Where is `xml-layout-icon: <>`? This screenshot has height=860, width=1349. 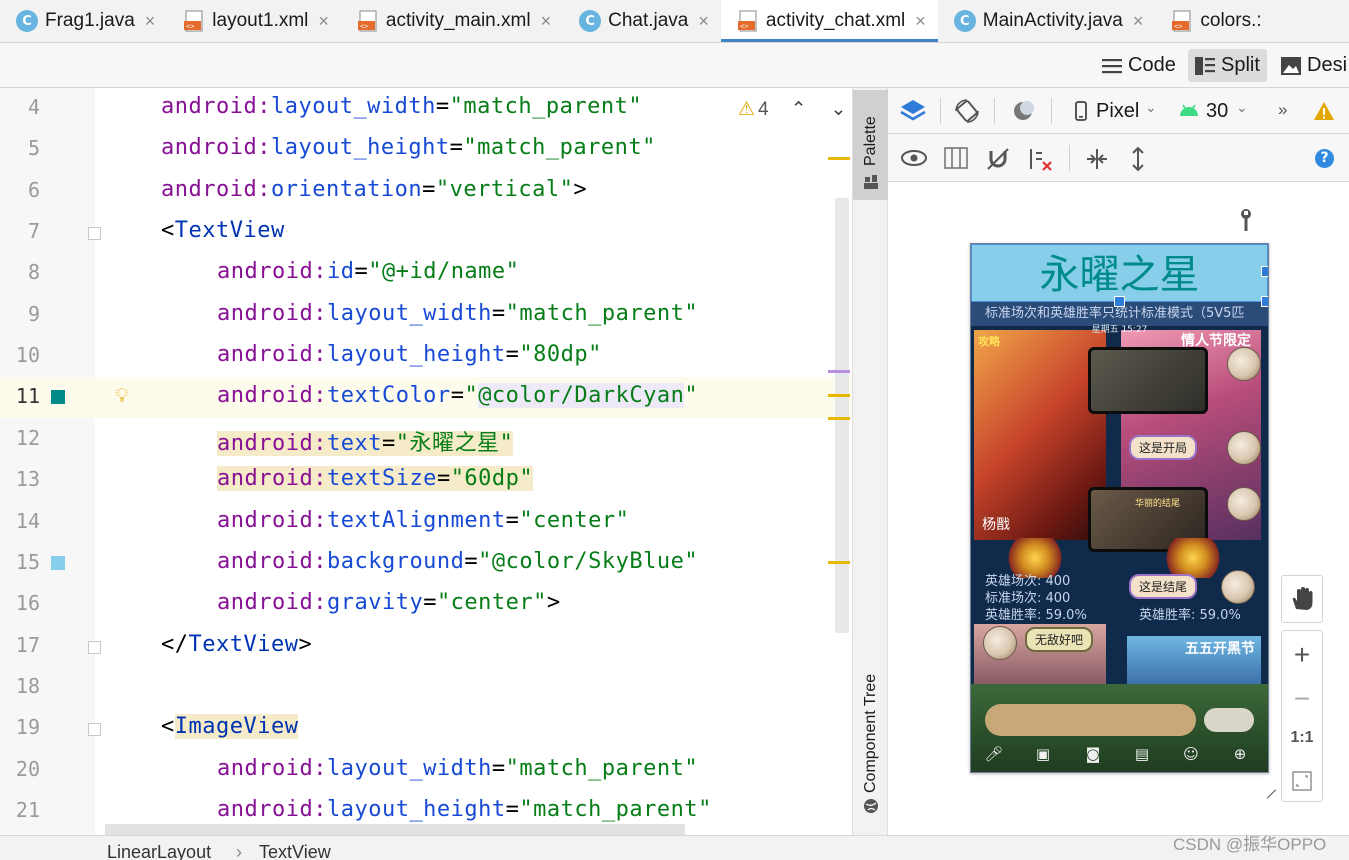 xml-layout-icon: <> is located at coordinates (748, 21).